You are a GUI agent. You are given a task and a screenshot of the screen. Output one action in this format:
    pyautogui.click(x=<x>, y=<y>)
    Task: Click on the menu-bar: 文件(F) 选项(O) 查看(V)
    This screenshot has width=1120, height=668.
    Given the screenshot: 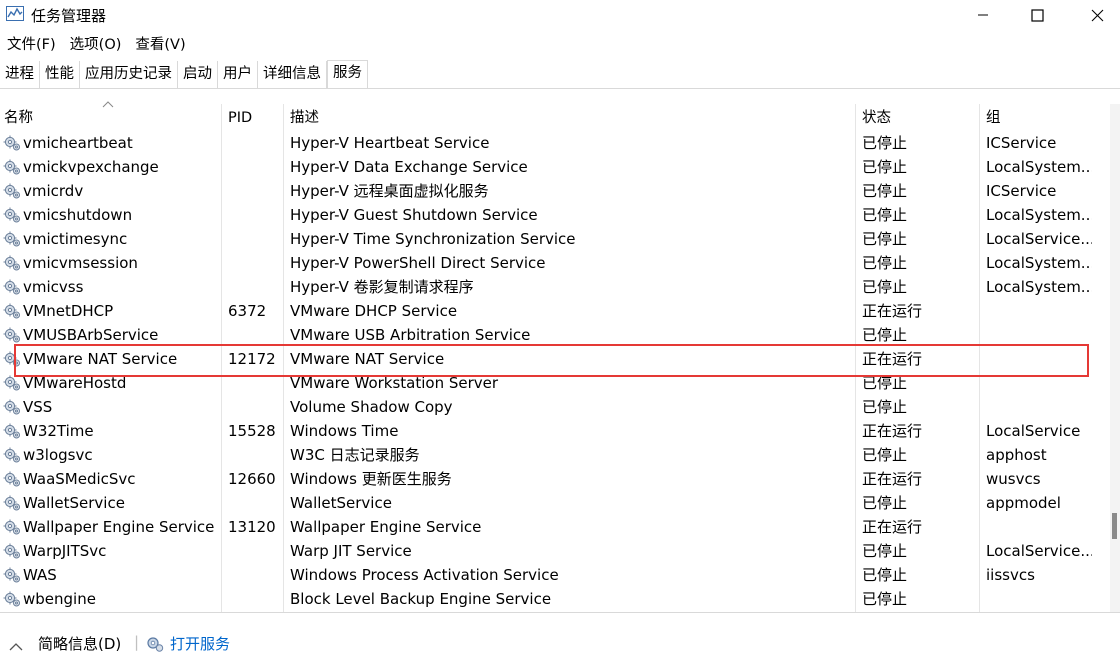 What is the action you would take?
    pyautogui.click(x=96, y=45)
    